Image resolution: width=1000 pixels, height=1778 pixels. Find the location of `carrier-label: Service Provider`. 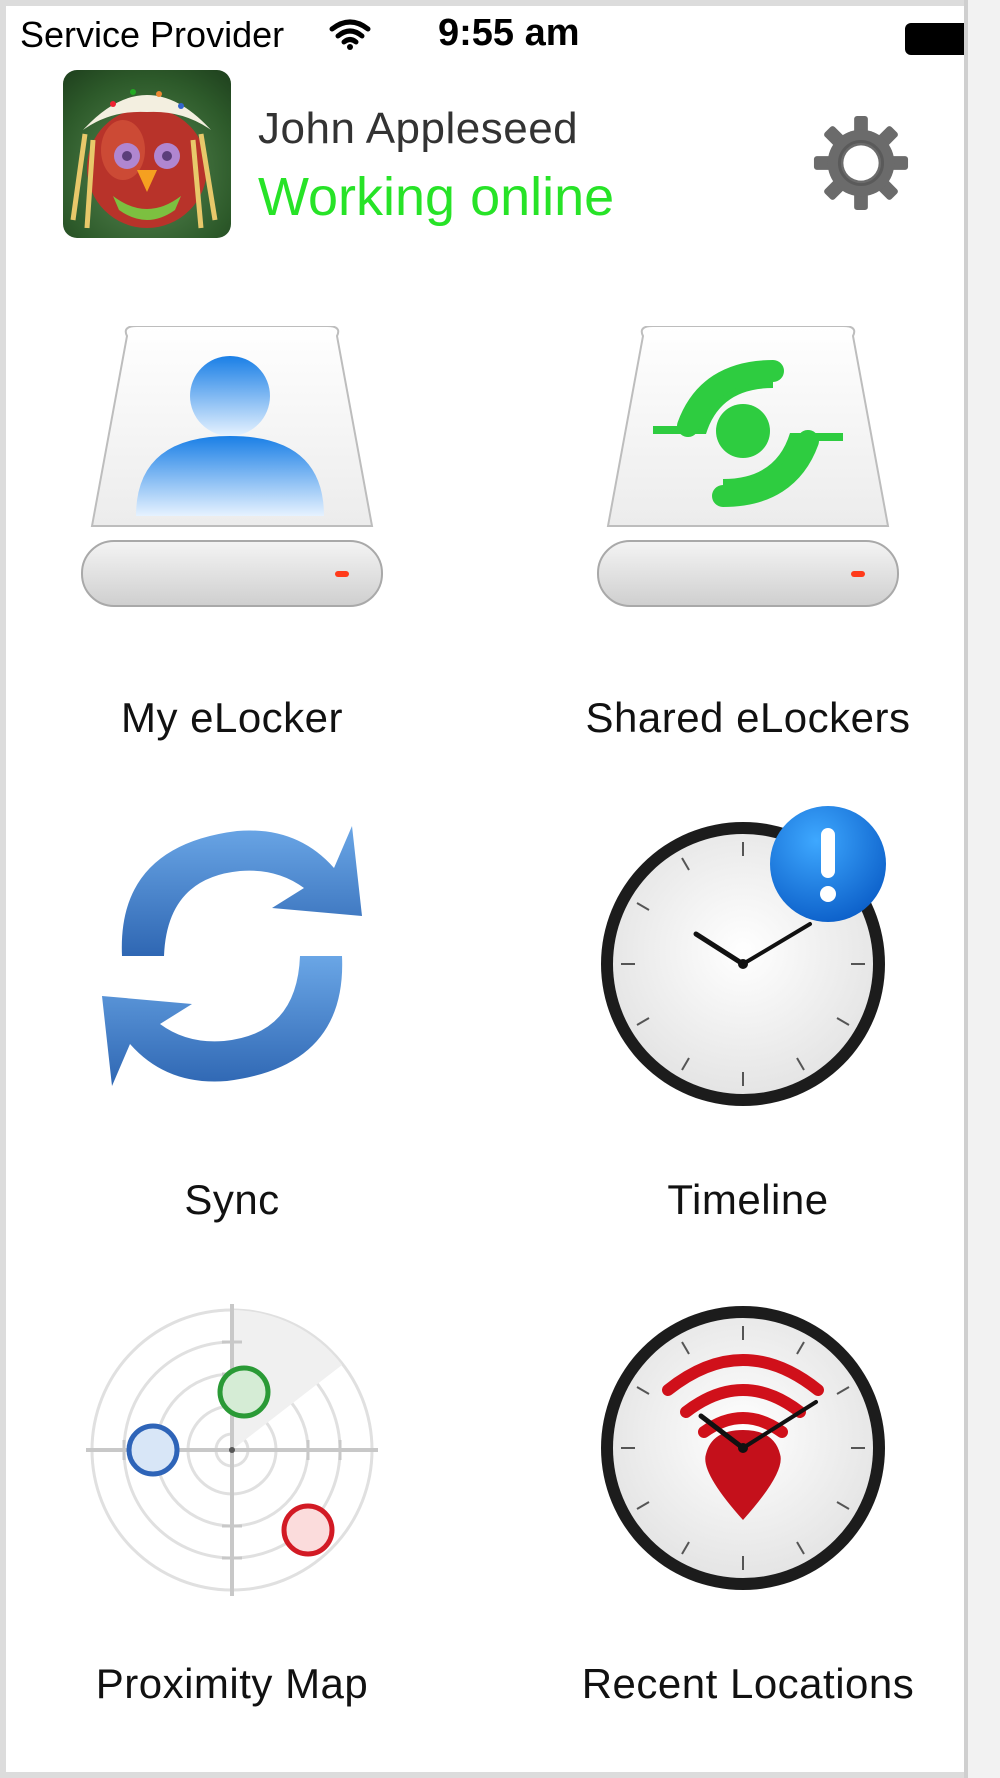

carrier-label: Service Provider is located at coordinates (152, 34).